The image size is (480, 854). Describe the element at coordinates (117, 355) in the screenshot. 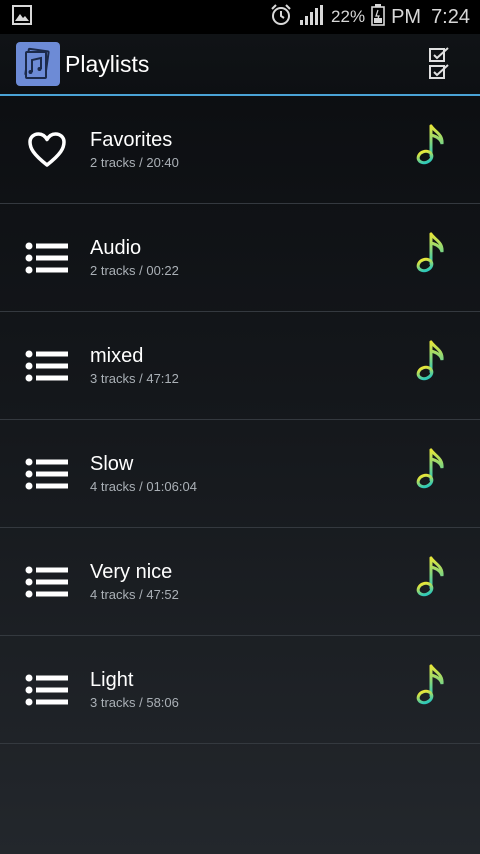

I see `playlist-title: mixed` at that location.